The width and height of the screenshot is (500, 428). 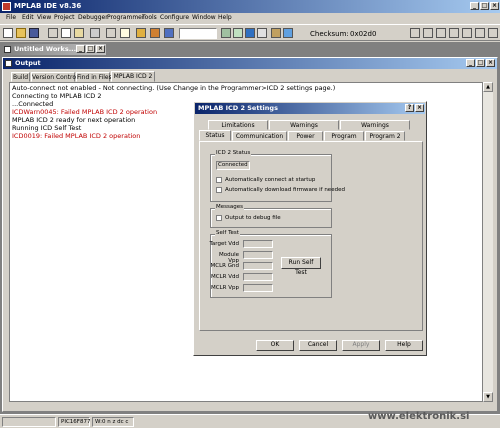 I want to click on ok-button: OK, so click(x=275, y=345).